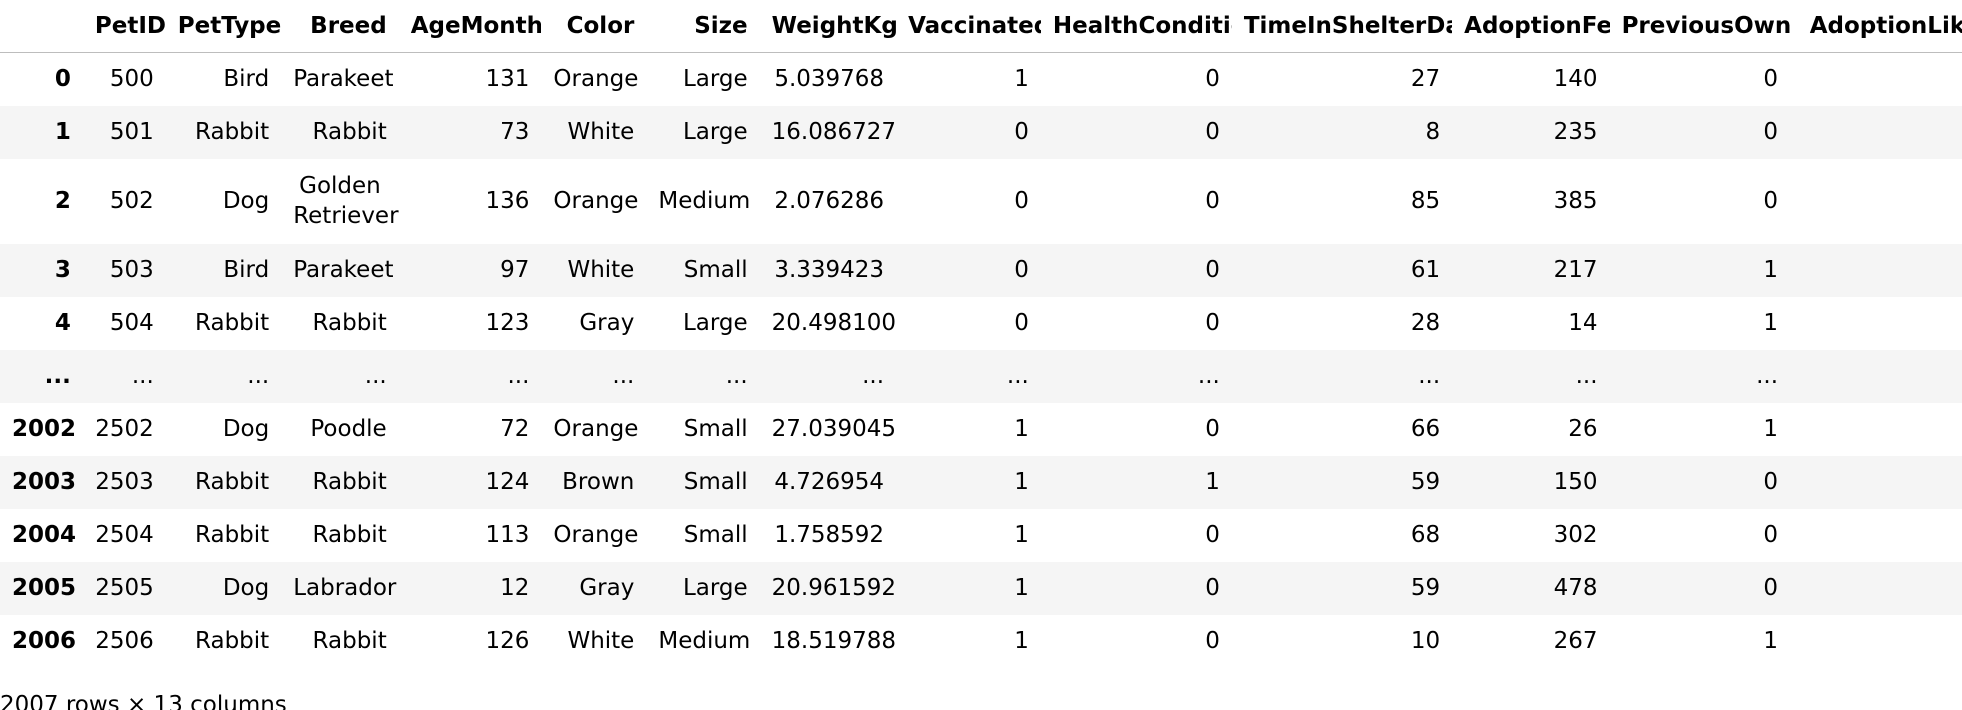 This screenshot has height=710, width=1962. What do you see at coordinates (124, 535) in the screenshot?
I see `table-cell: 2504` at bounding box center [124, 535].